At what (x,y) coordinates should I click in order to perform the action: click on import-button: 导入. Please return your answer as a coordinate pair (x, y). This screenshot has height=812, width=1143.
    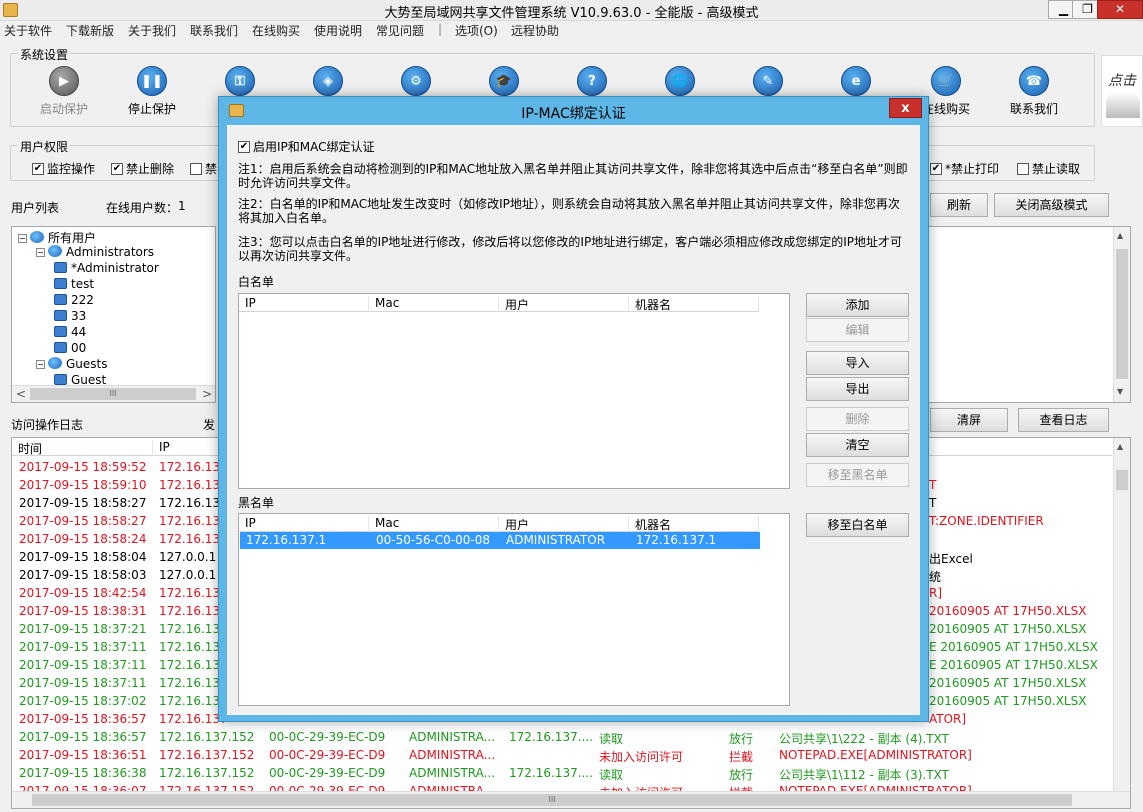
    Looking at the image, I should click on (857, 363).